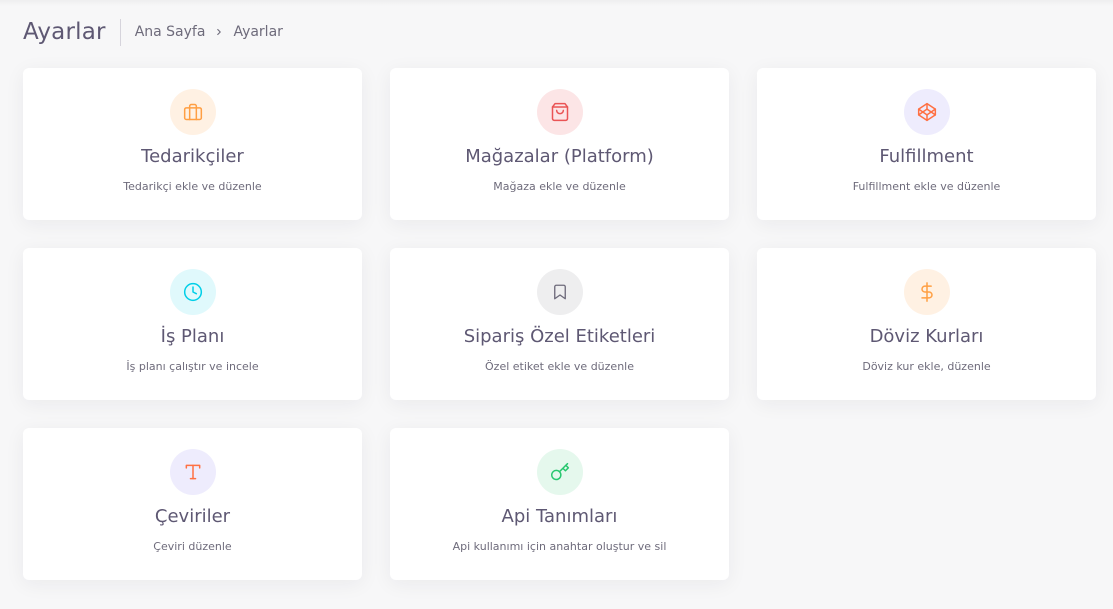 Image resolution: width=1113 pixels, height=609 pixels. Describe the element at coordinates (192, 156) in the screenshot. I see `card-title: Tedarikçiler` at that location.